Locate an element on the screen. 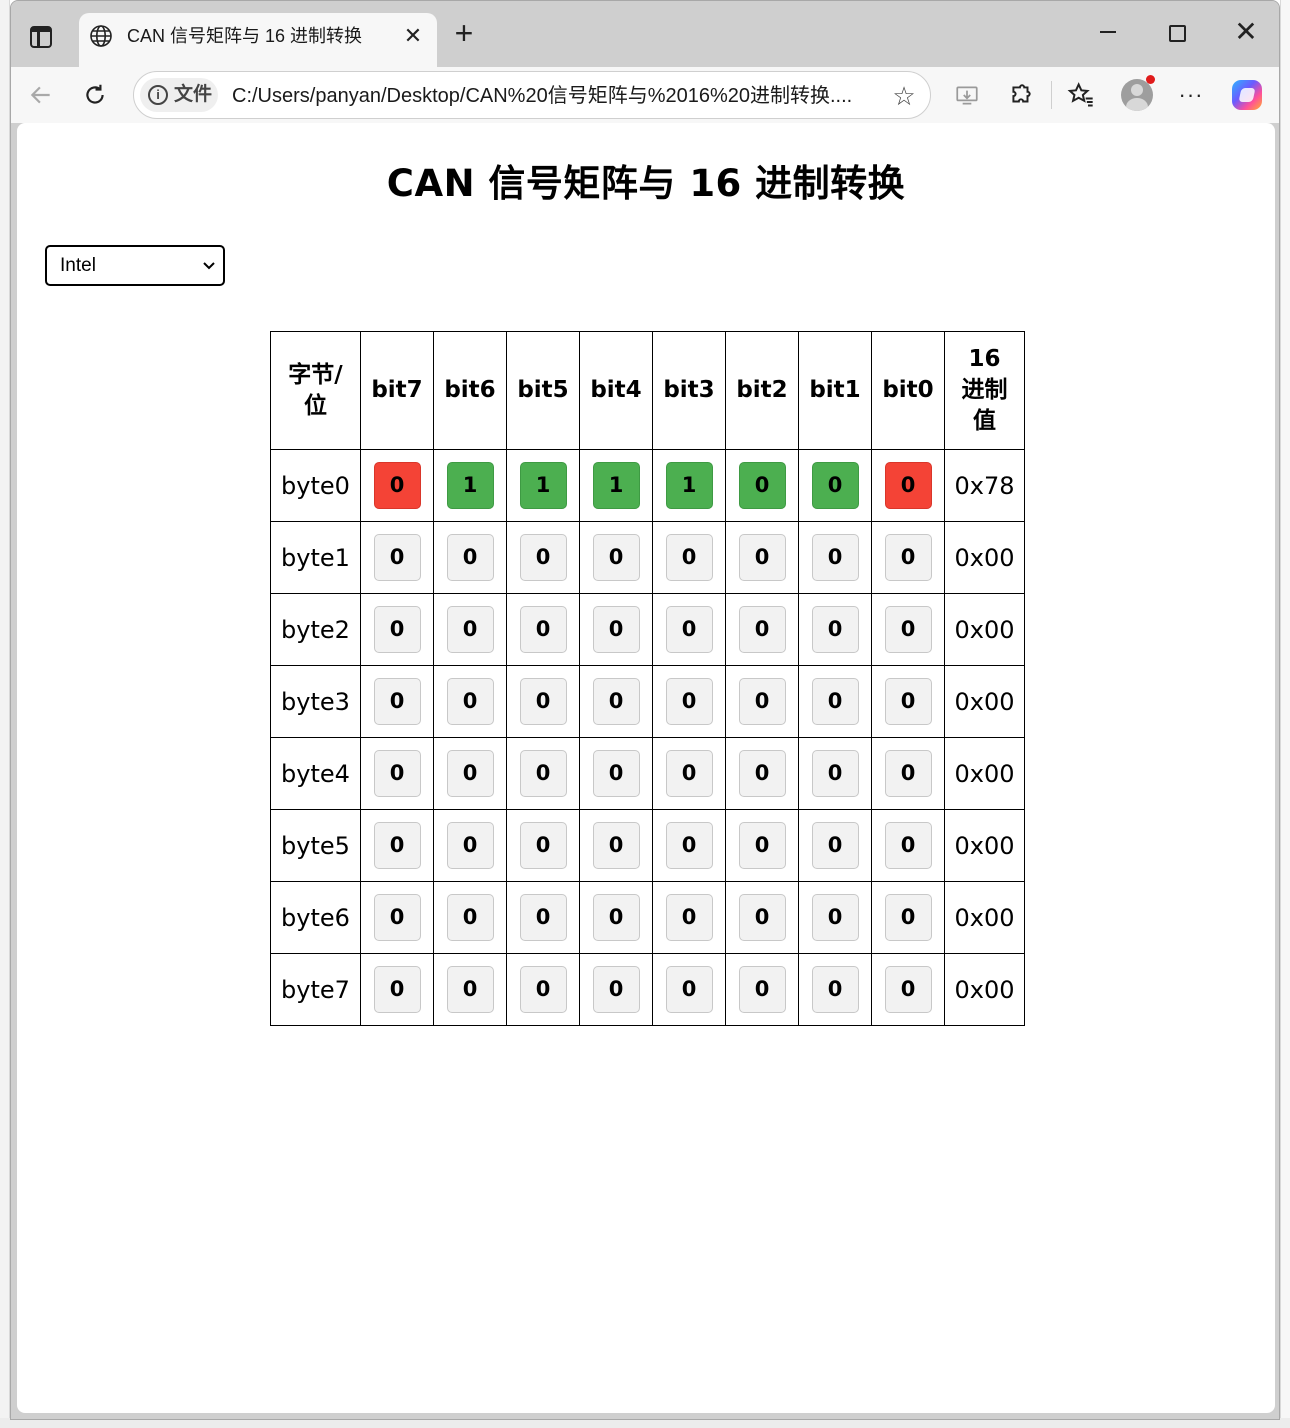  active-tab: CAN 信号矩阵与 16 进制转换 ✕ is located at coordinates (258, 40).